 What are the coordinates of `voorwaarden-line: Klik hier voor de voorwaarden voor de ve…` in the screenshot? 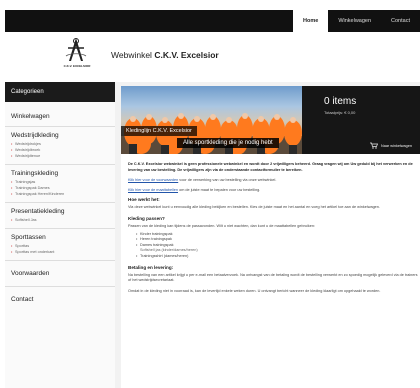 It's located at (274, 181).